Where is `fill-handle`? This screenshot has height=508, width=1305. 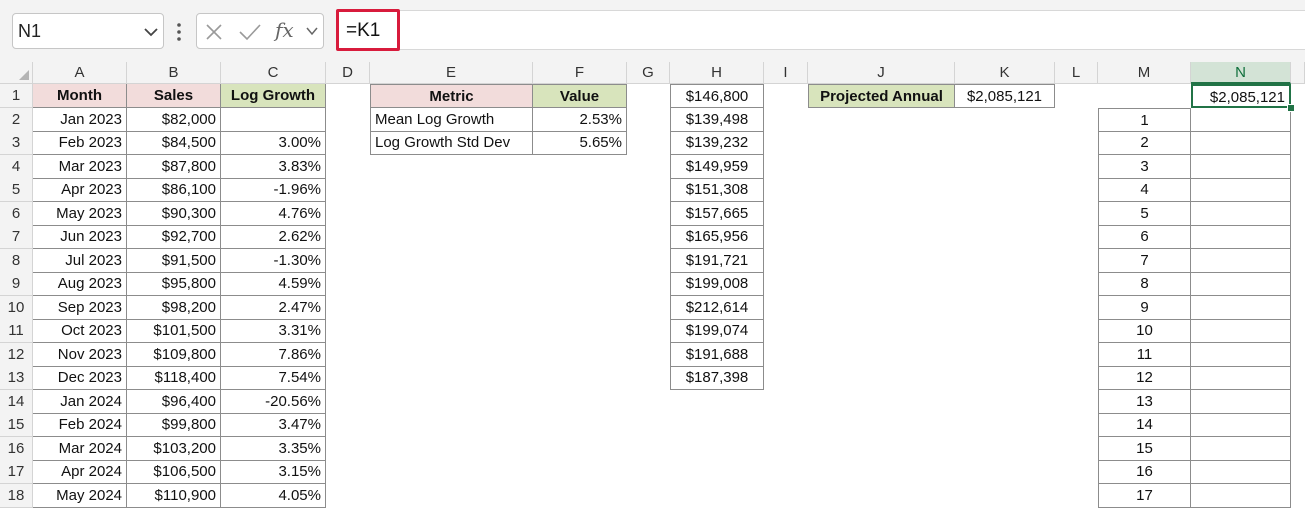 fill-handle is located at coordinates (1291, 107).